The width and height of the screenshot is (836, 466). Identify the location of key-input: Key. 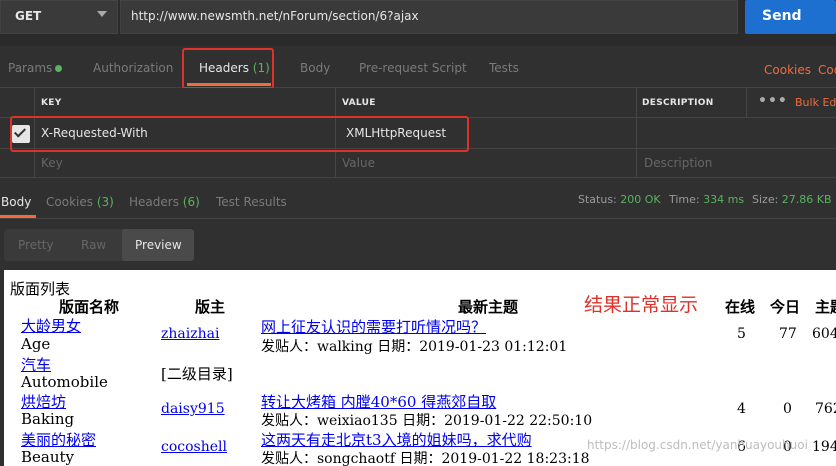
(52, 163).